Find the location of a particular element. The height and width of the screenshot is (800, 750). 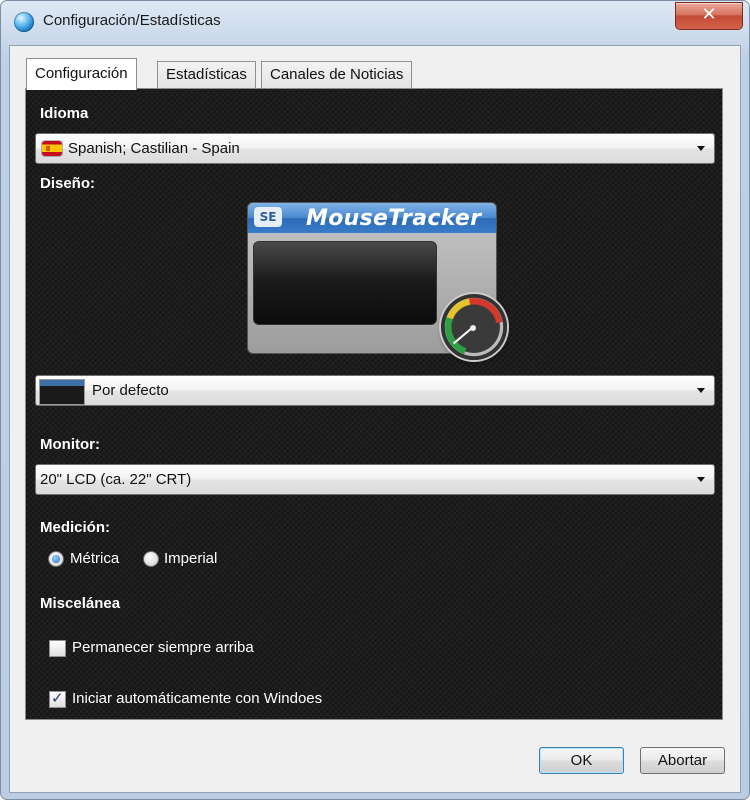

metrica-radio is located at coordinates (56, 559).